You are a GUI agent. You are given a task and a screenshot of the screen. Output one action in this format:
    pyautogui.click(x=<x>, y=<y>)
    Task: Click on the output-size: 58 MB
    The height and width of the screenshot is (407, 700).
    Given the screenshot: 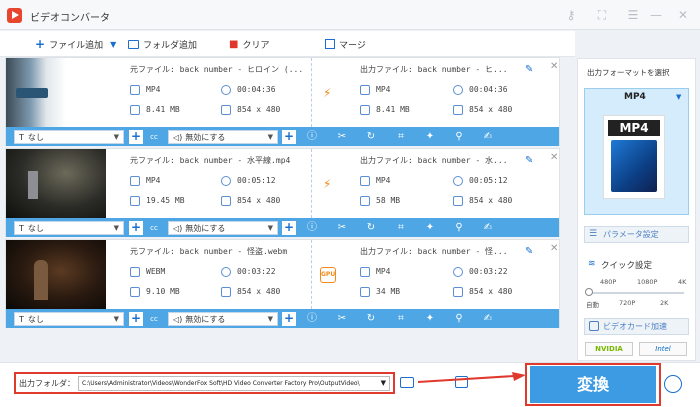 What is the action you would take?
    pyautogui.click(x=388, y=200)
    